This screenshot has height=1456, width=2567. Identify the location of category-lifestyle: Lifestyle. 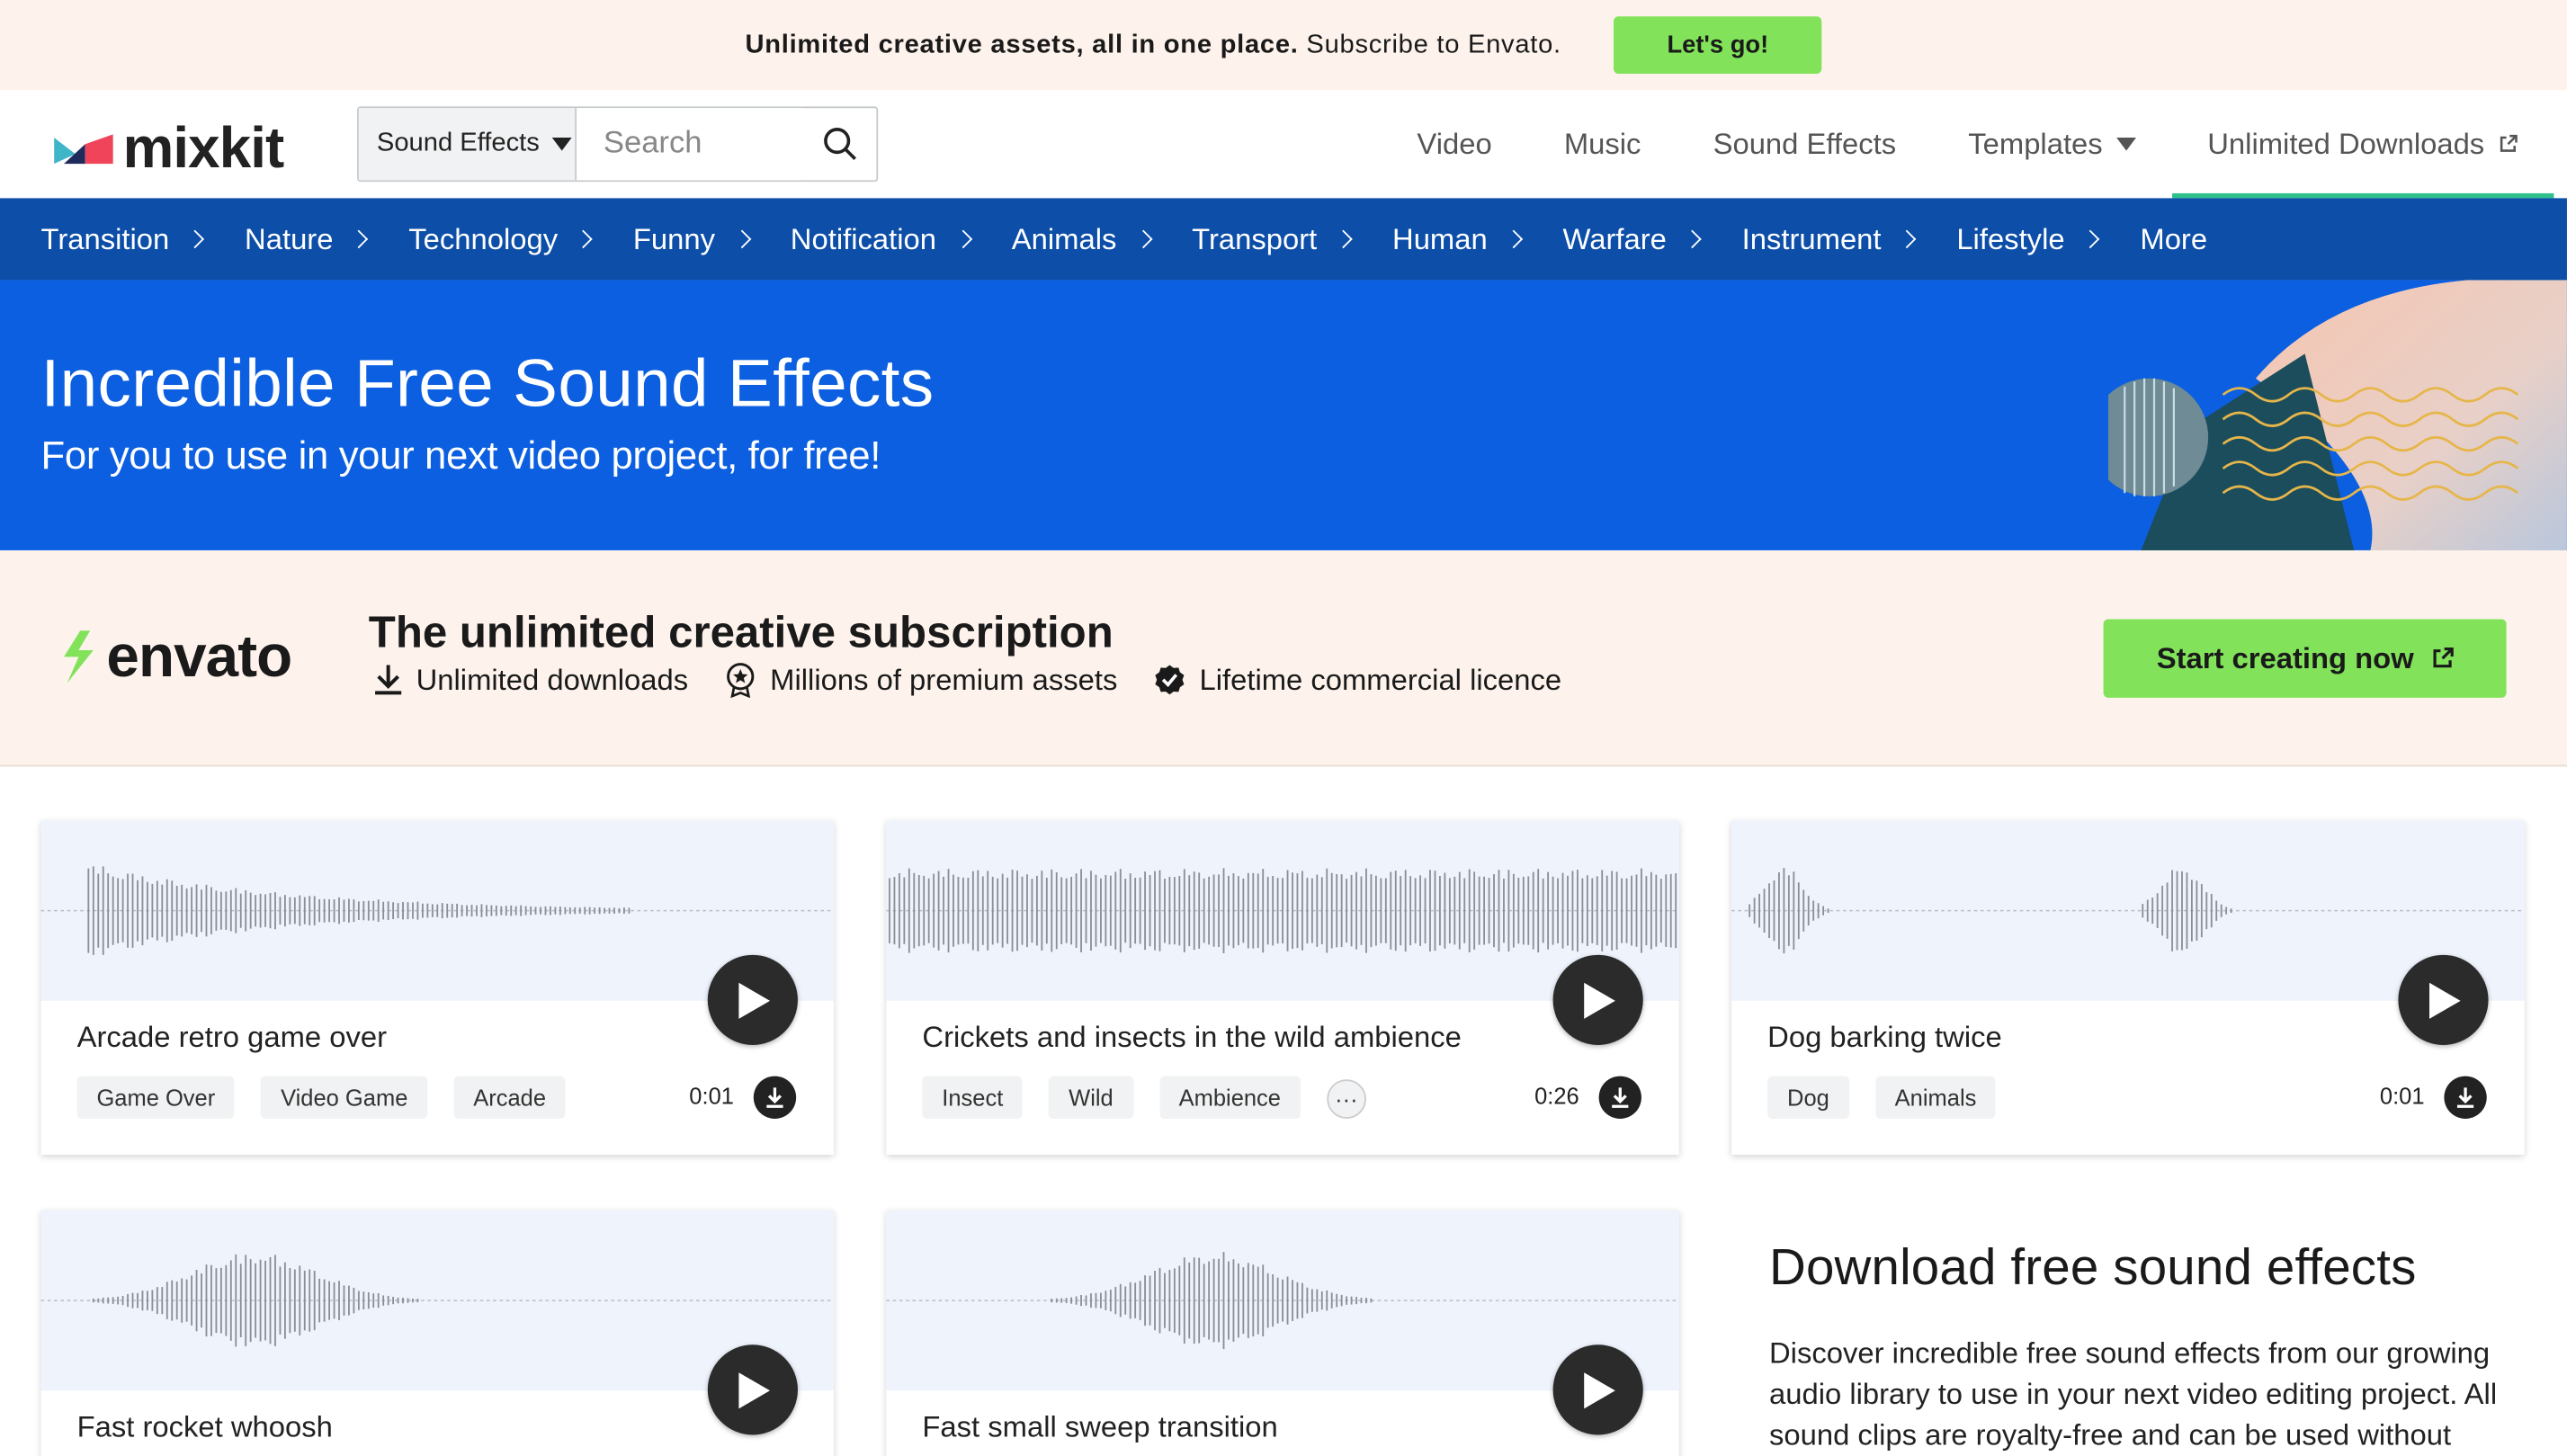
(2027, 239).